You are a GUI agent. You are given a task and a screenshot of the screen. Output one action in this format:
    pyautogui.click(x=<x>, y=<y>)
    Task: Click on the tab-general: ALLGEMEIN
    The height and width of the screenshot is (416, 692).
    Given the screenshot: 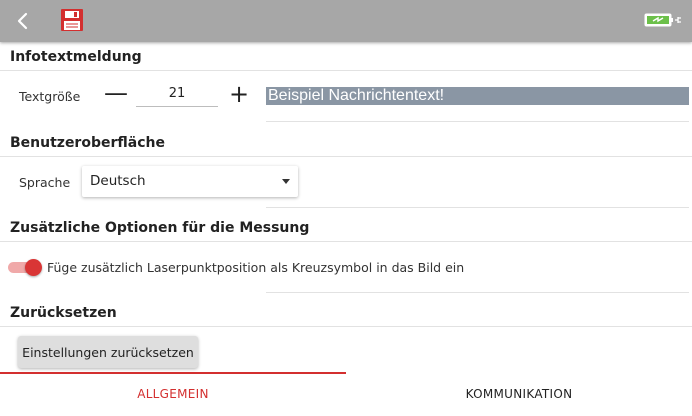 What is the action you would take?
    pyautogui.click(x=173, y=394)
    